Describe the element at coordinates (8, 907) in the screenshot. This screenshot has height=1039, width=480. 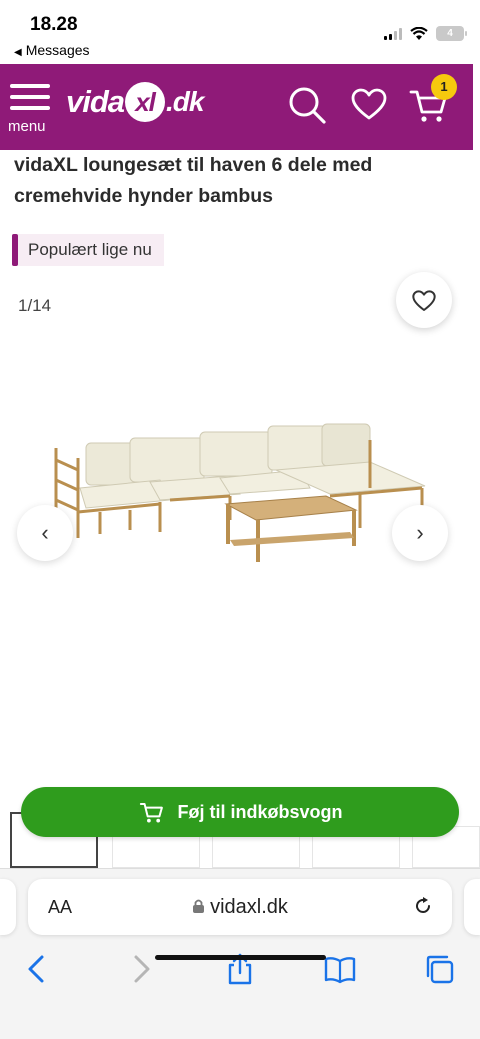
I see `previous-tab-preview` at that location.